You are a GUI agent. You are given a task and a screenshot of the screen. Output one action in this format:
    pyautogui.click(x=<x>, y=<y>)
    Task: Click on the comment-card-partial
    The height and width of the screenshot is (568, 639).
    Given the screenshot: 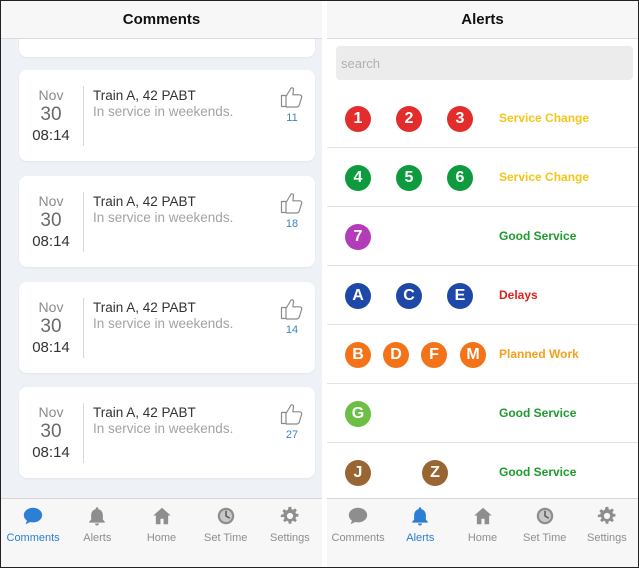 What is the action you would take?
    pyautogui.click(x=167, y=48)
    